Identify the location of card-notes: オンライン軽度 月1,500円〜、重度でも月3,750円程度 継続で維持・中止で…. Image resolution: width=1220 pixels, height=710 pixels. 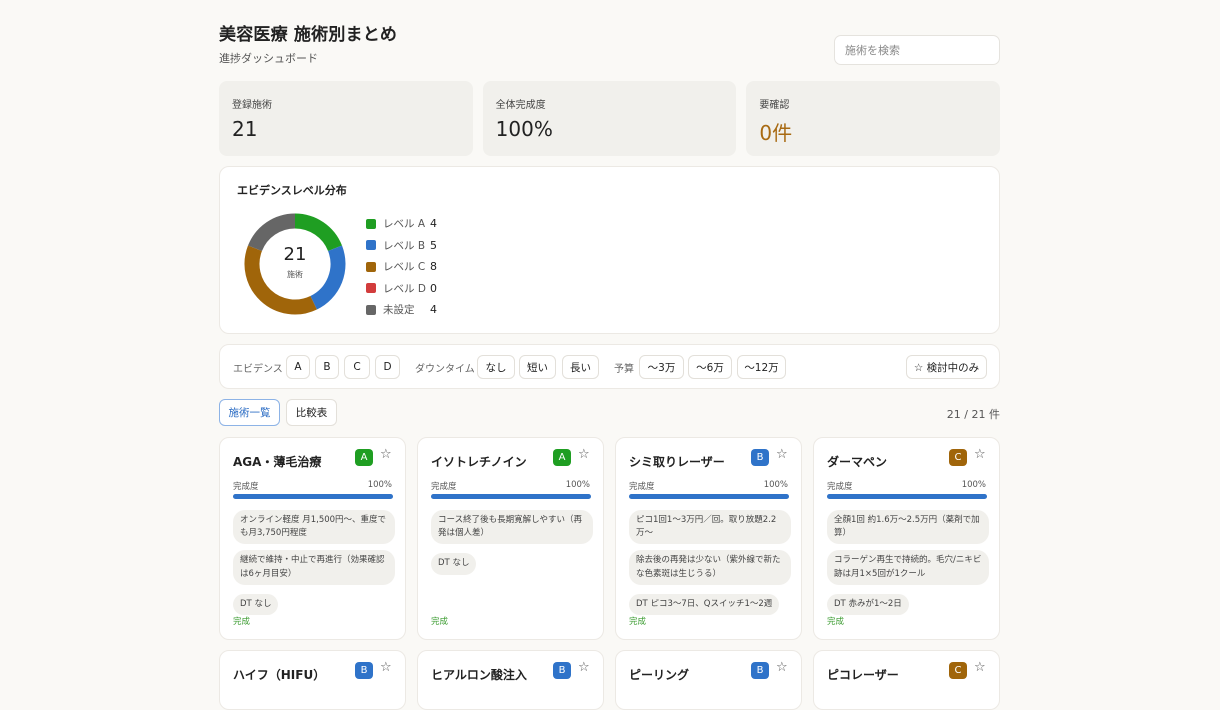
(314, 565).